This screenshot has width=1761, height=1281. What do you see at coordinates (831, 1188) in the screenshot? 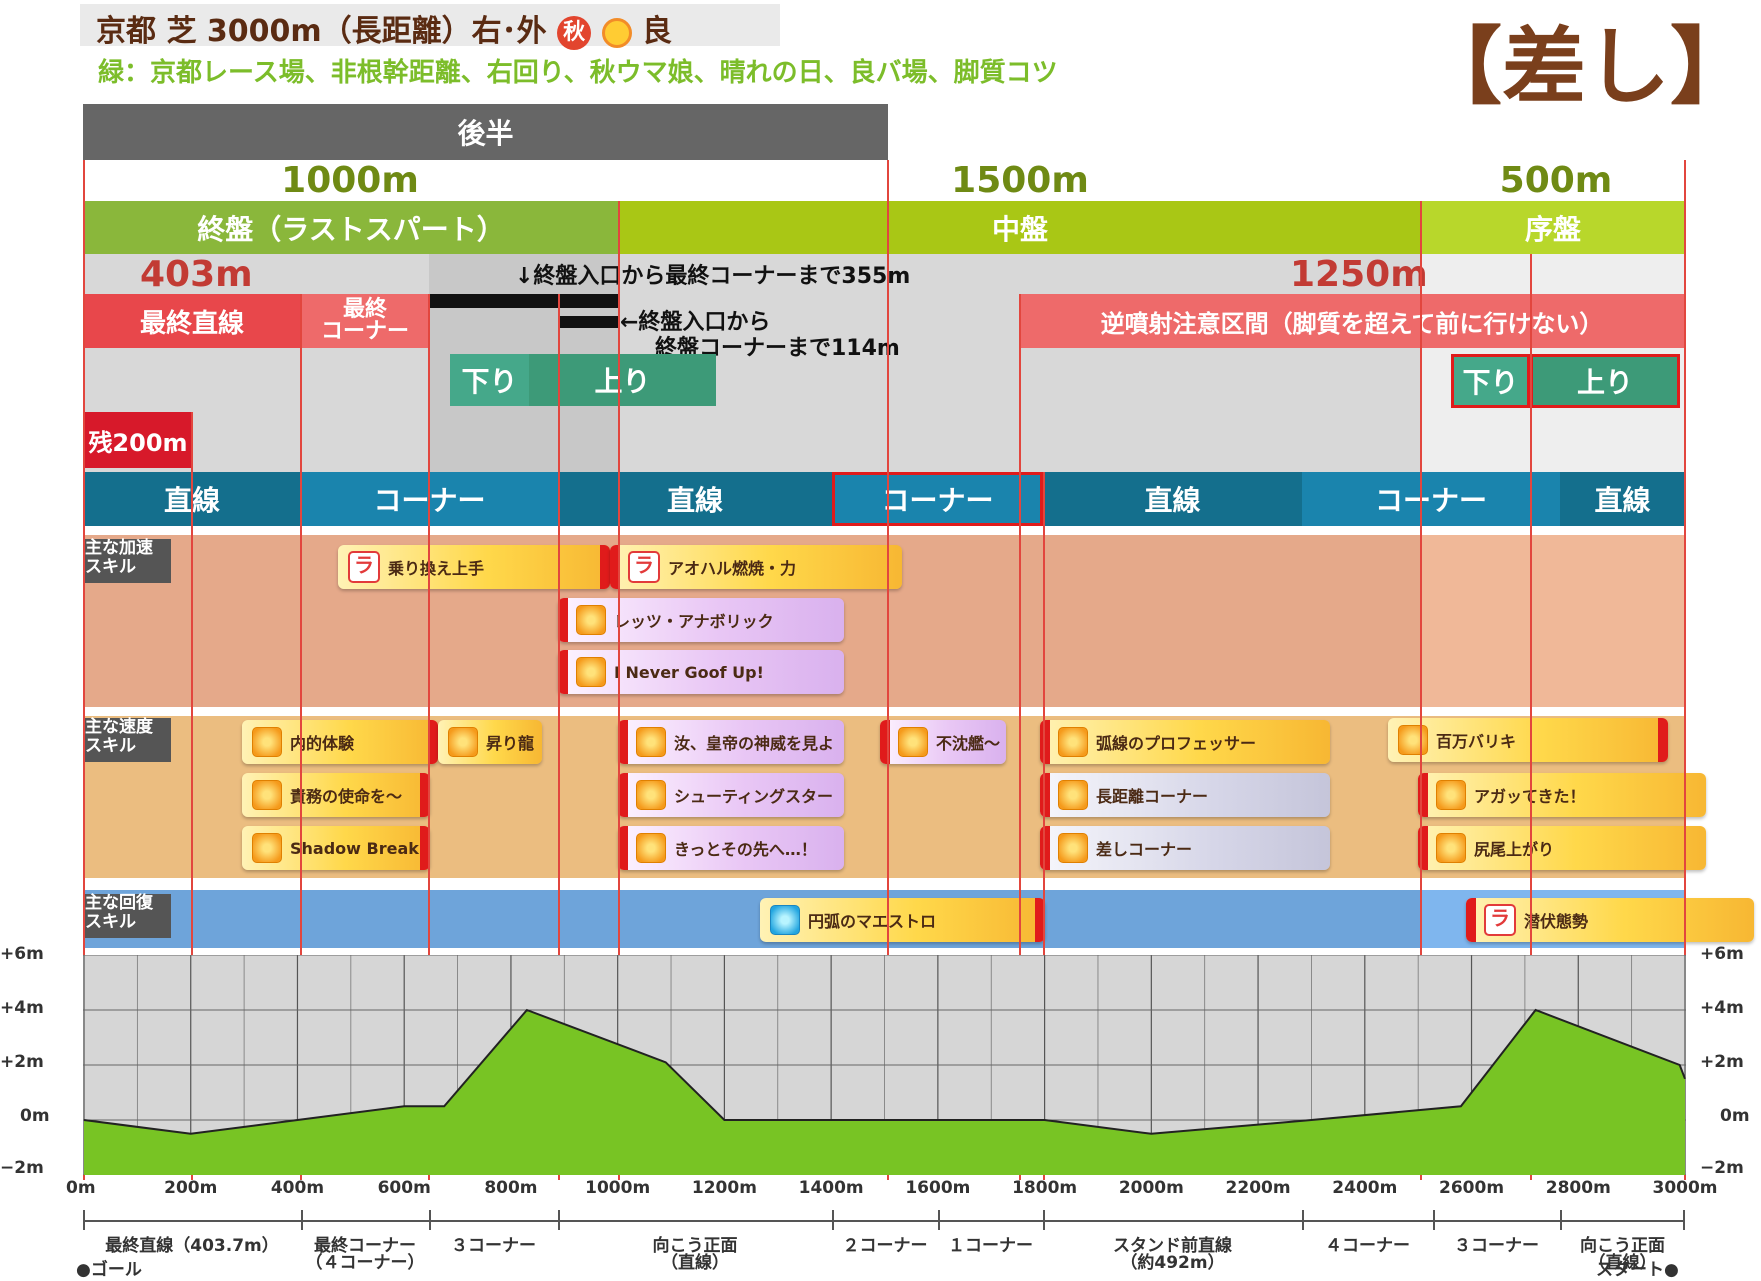
I see `x-tick-label: 1400m` at bounding box center [831, 1188].